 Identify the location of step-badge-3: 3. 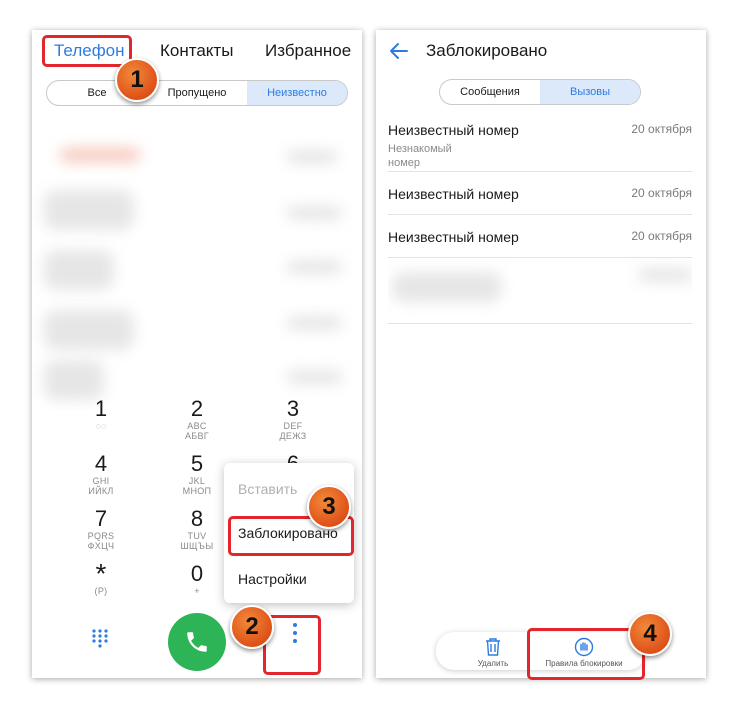
(329, 507).